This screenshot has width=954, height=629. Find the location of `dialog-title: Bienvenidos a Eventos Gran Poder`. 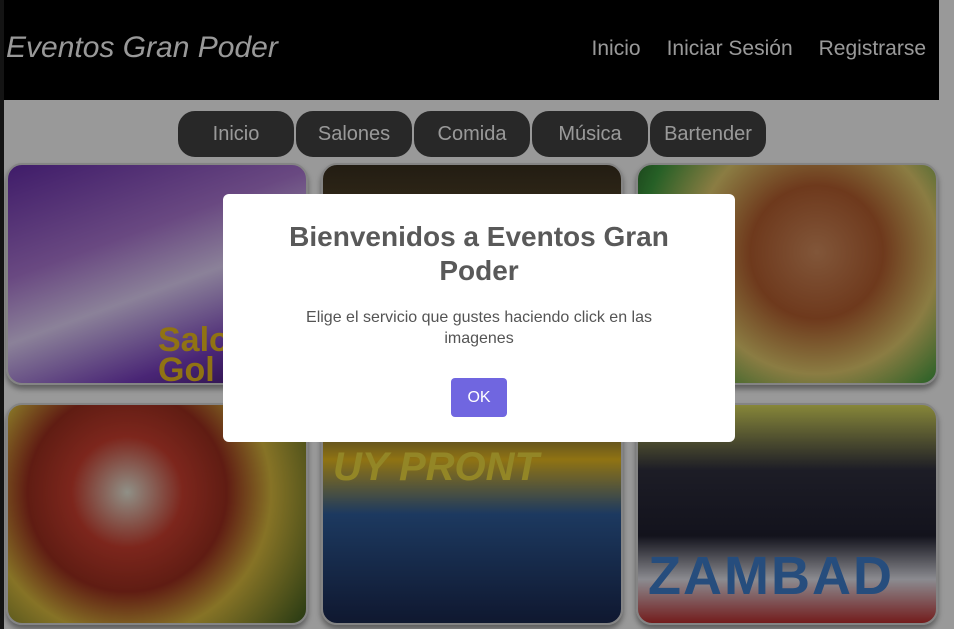

dialog-title: Bienvenidos a Eventos Gran Poder is located at coordinates (479, 253).